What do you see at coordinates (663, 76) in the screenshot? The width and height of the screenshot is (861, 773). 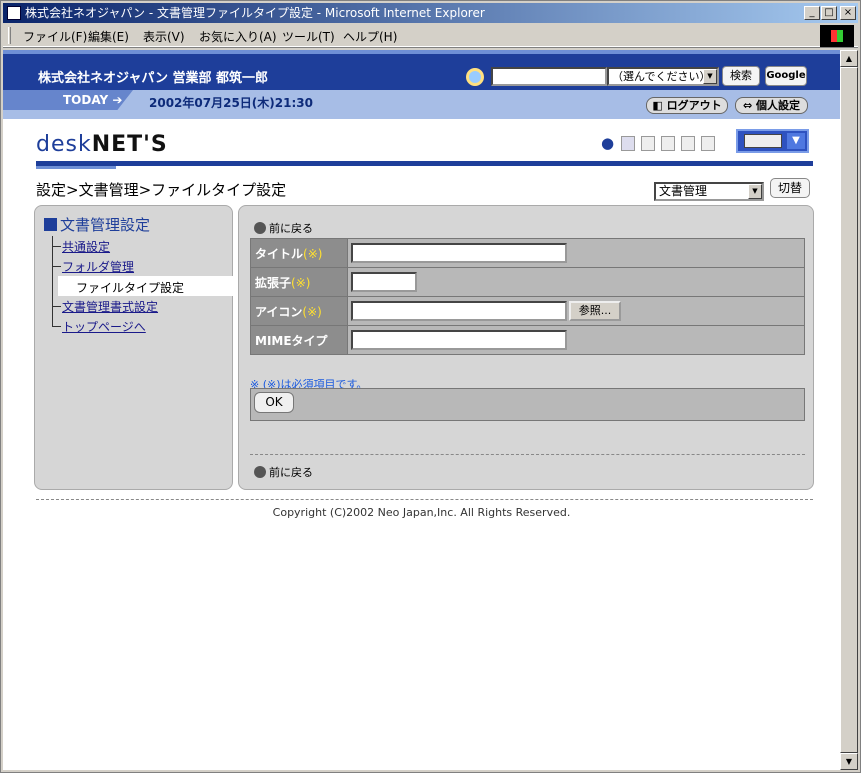 I see `search-scope-select: （選んでください） ▼` at bounding box center [663, 76].